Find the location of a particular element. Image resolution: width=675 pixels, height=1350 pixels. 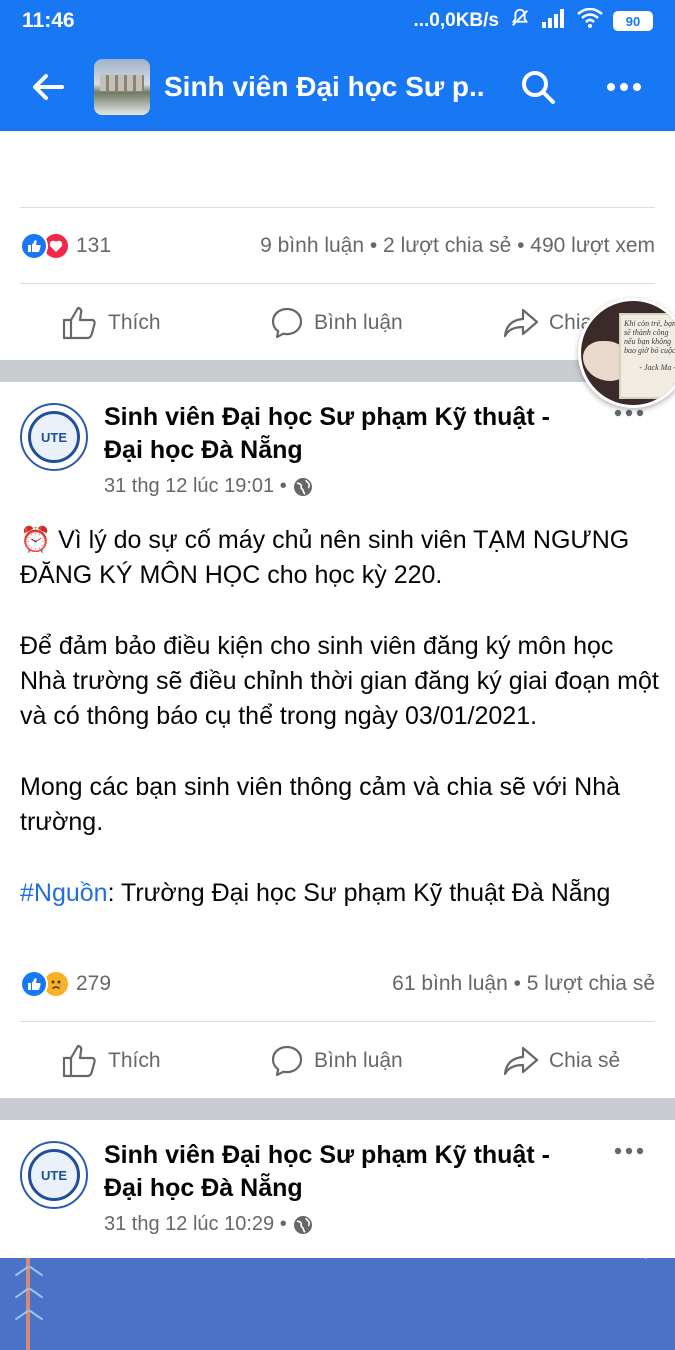

signal-icon is located at coordinates (554, 21).